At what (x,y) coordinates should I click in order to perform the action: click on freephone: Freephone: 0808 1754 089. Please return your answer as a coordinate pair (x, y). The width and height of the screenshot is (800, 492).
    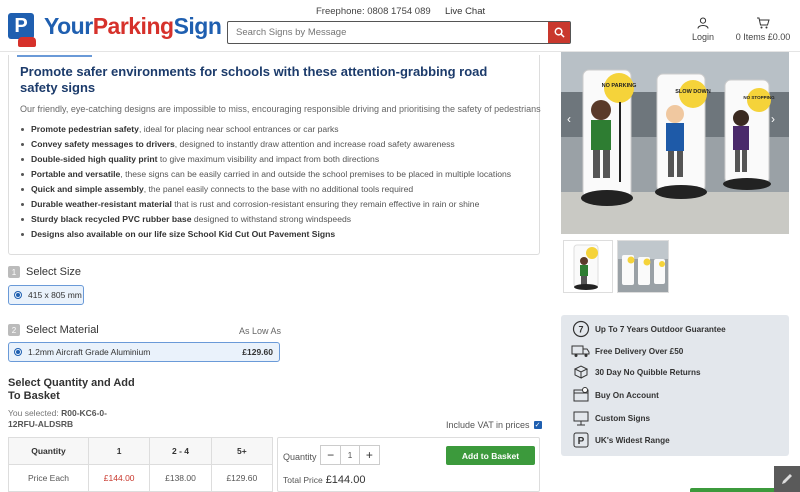
    Looking at the image, I should click on (373, 11).